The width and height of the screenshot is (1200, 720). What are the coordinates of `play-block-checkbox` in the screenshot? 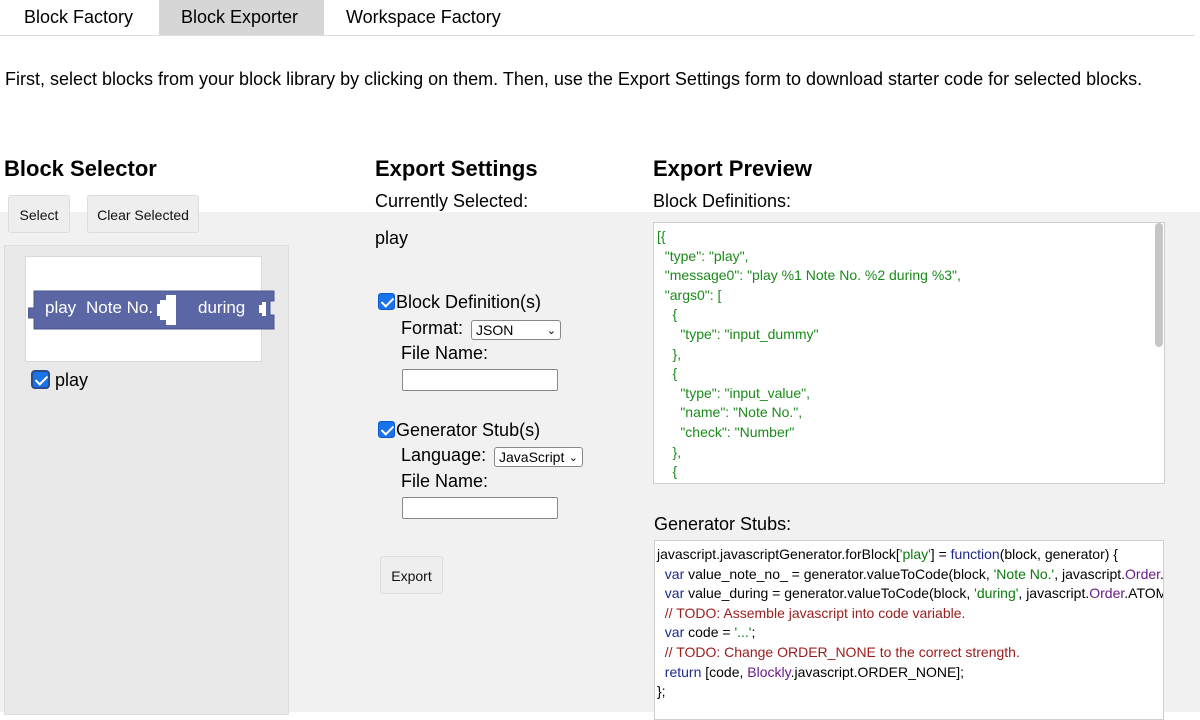 It's located at (40, 379).